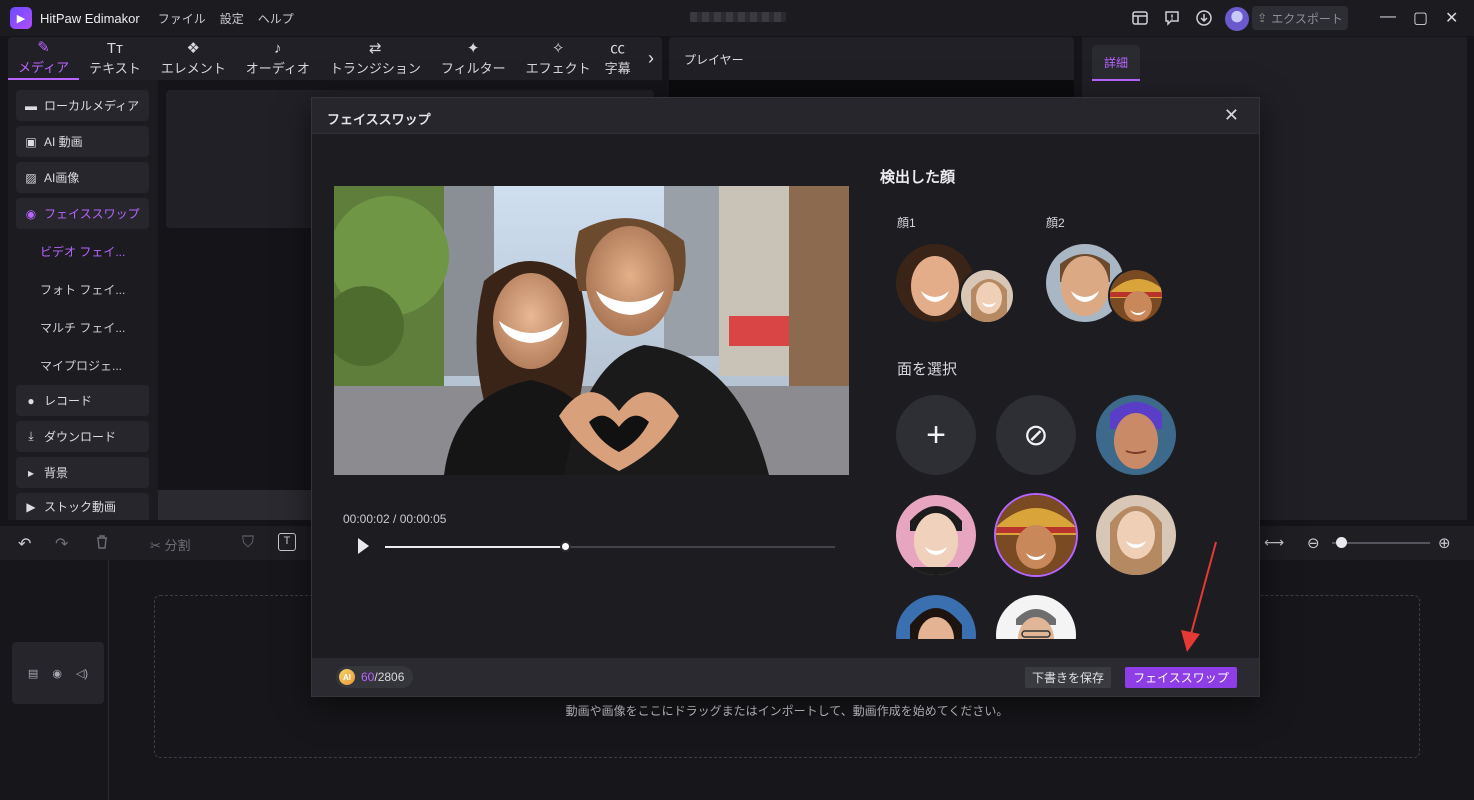 The image size is (1474, 800). Describe the element at coordinates (1172, 18) in the screenshot. I see `feedback-icon` at that location.